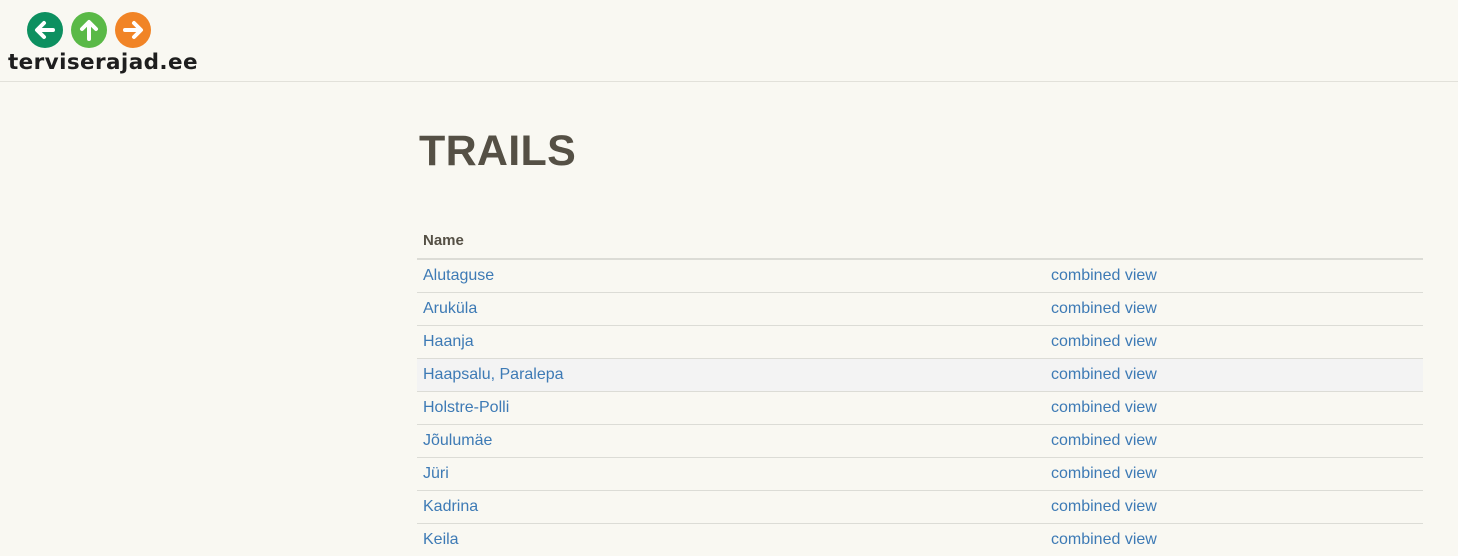  I want to click on trail-name-link: Kadrina, so click(450, 506).